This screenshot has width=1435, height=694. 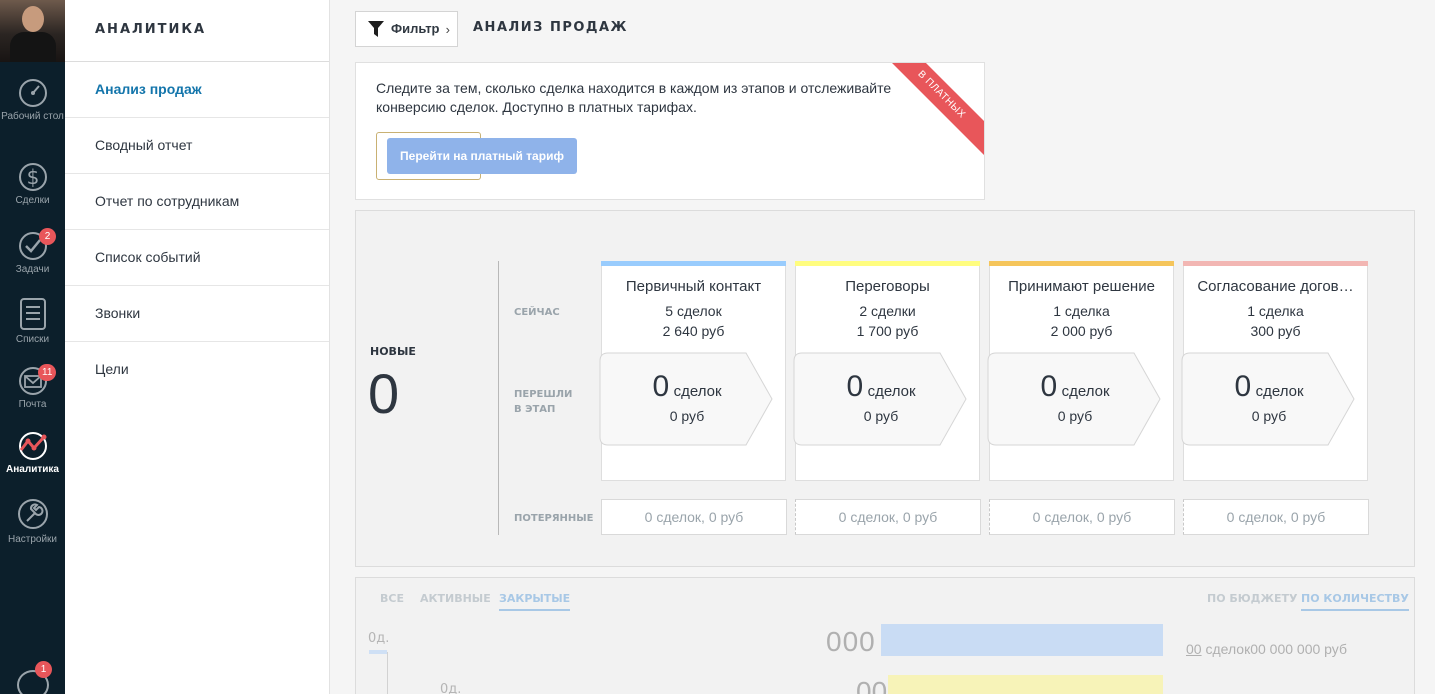 What do you see at coordinates (1252, 600) in the screenshot?
I see `mode-by-budget: ПО БЮДЖЕТУ` at bounding box center [1252, 600].